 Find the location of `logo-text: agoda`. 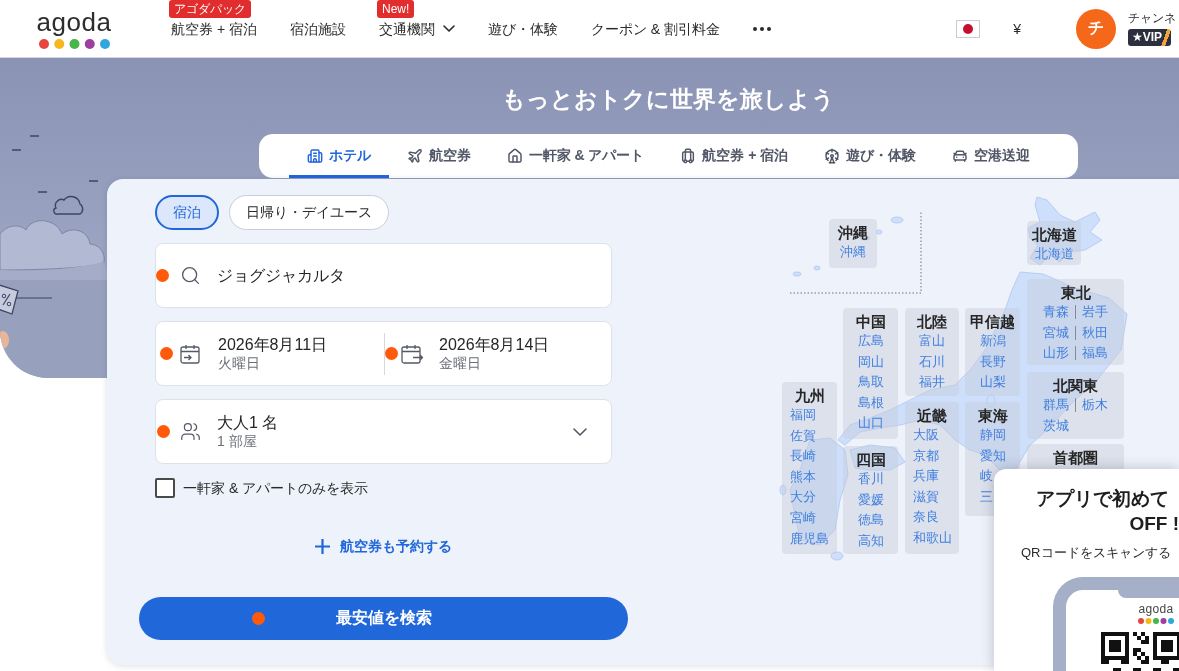

logo-text: agoda is located at coordinates (74, 21).